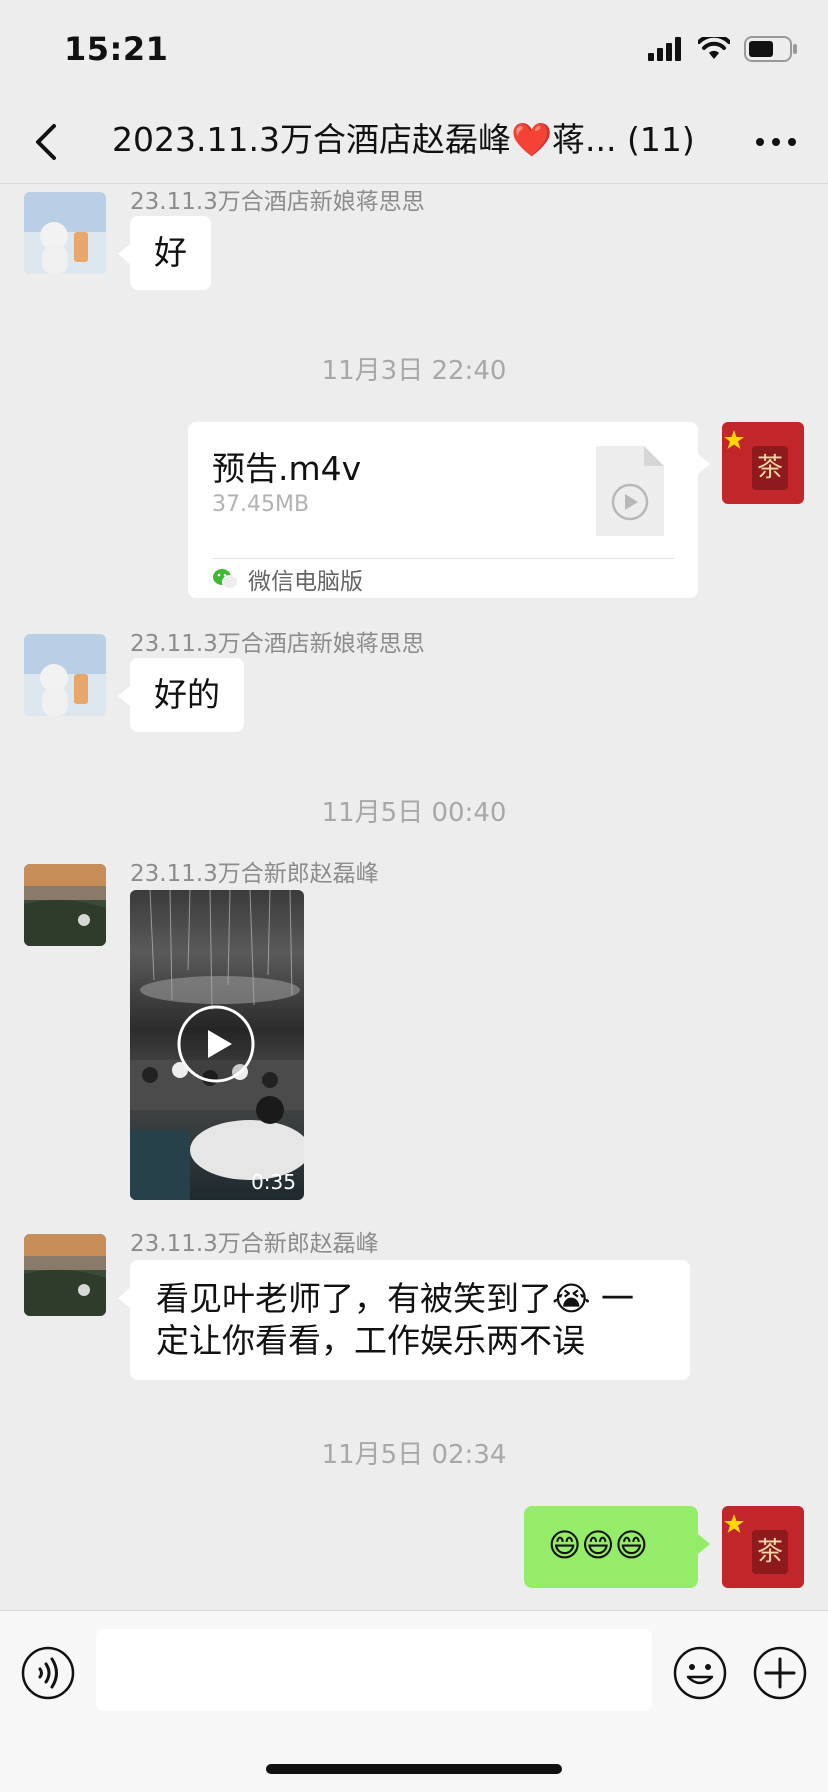  What do you see at coordinates (273, 1182) in the screenshot?
I see `video-duration: 0:35` at bounding box center [273, 1182].